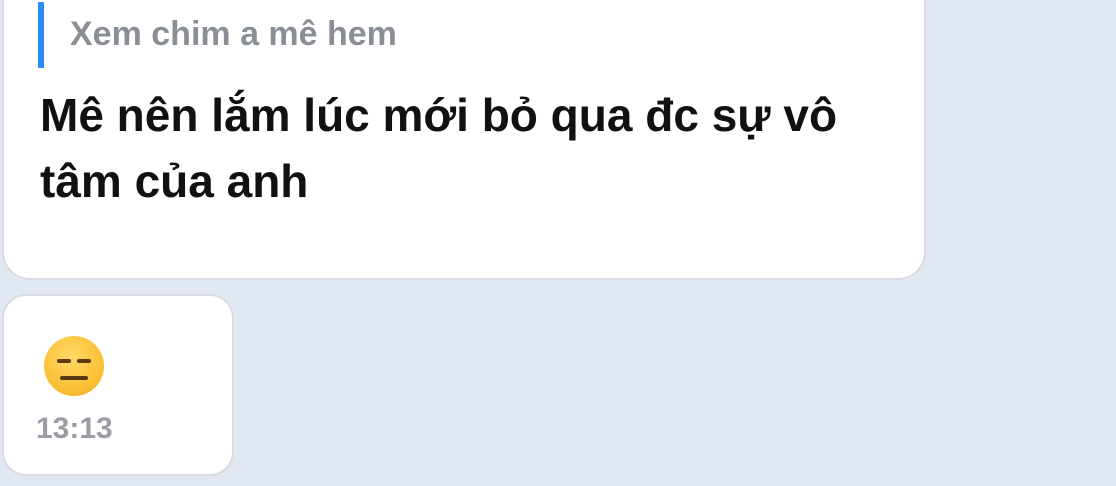 This screenshot has height=486, width=1116. What do you see at coordinates (41, 35) in the screenshot?
I see `quote-bar` at bounding box center [41, 35].